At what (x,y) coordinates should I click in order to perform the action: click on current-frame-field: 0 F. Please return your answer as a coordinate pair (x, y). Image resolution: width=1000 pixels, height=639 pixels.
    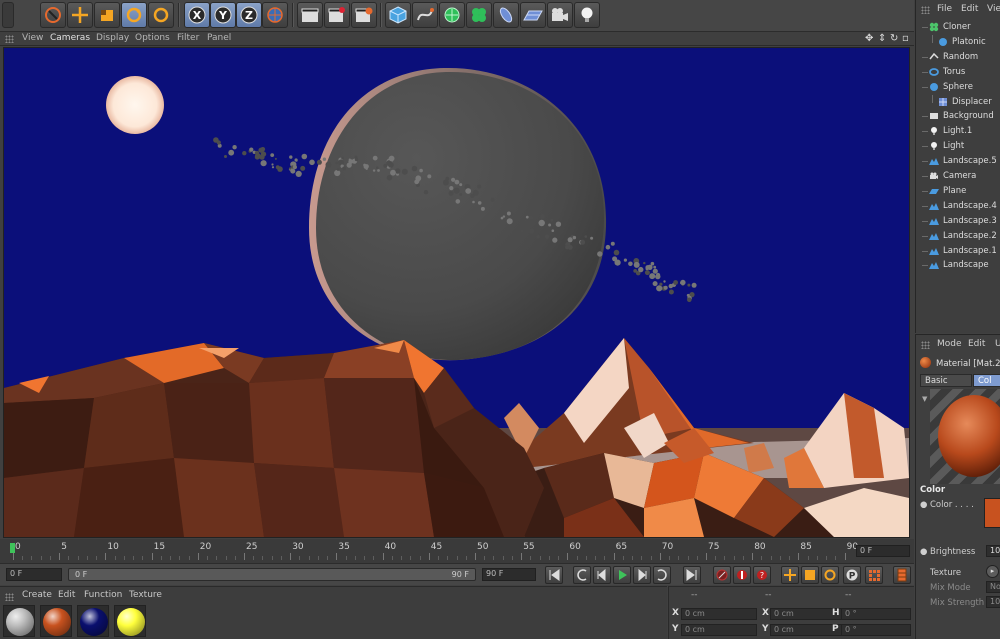
    Looking at the image, I should click on (883, 551).